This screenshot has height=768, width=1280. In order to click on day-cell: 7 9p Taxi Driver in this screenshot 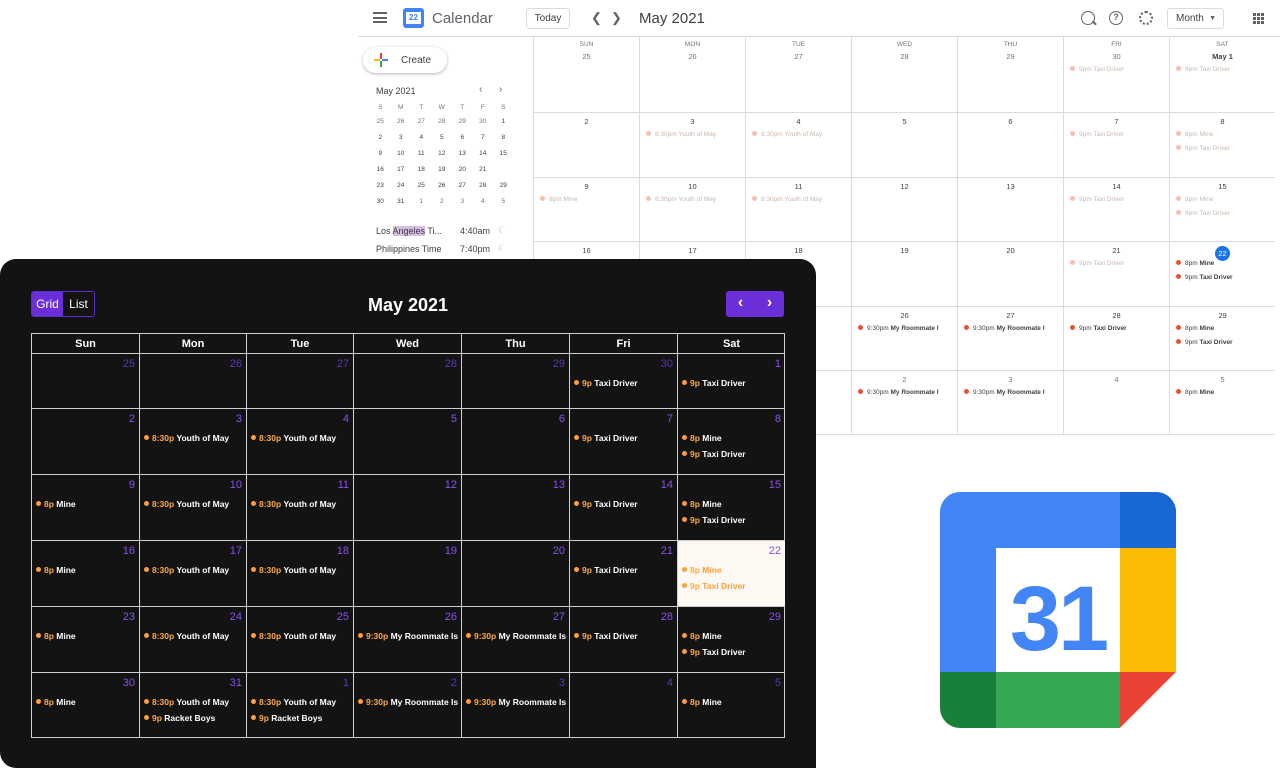, I will do `click(623, 441)`.